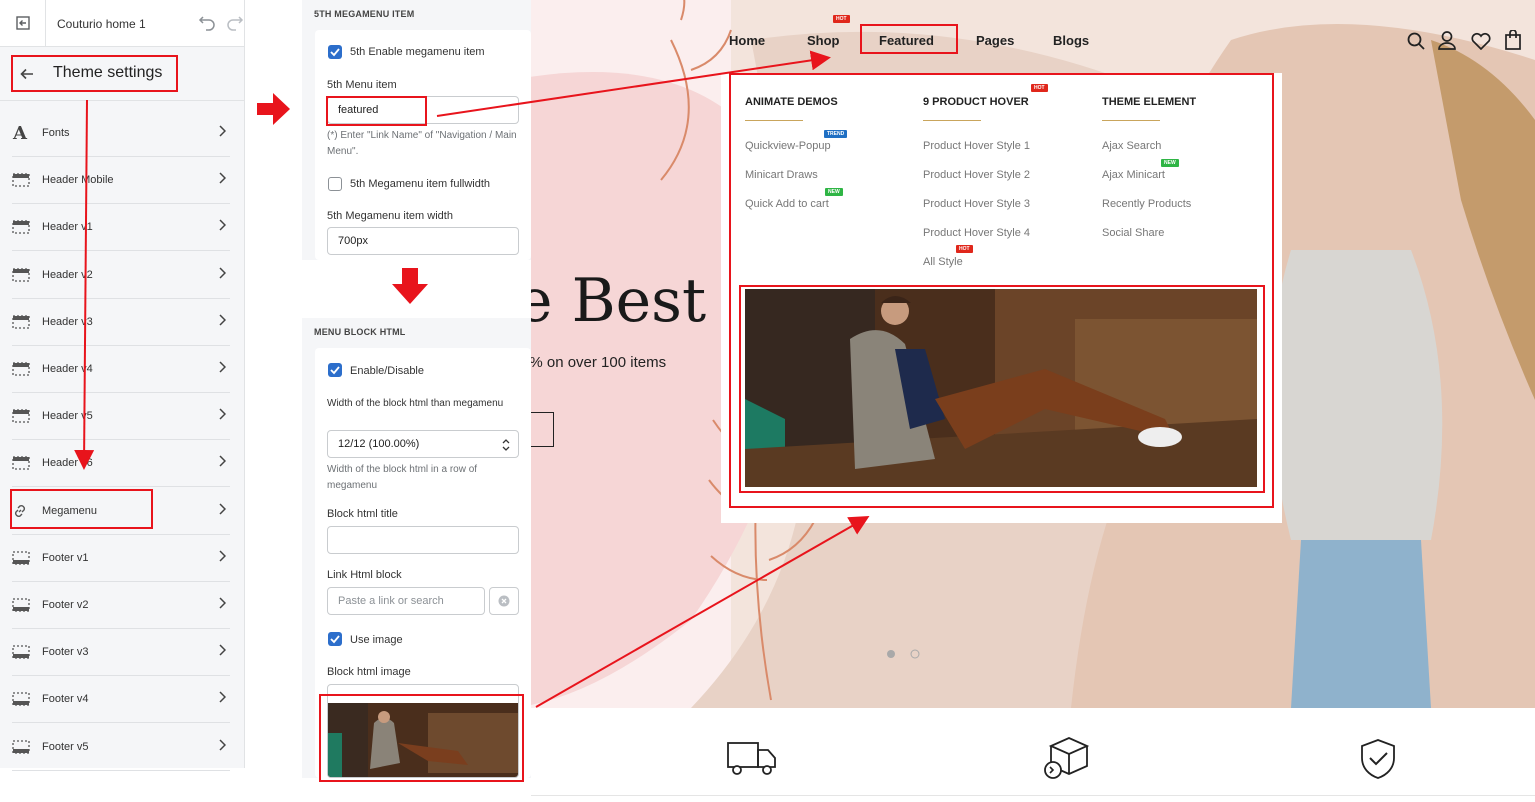  I want to click on sidebar-item-label: Header v5, so click(67, 416).